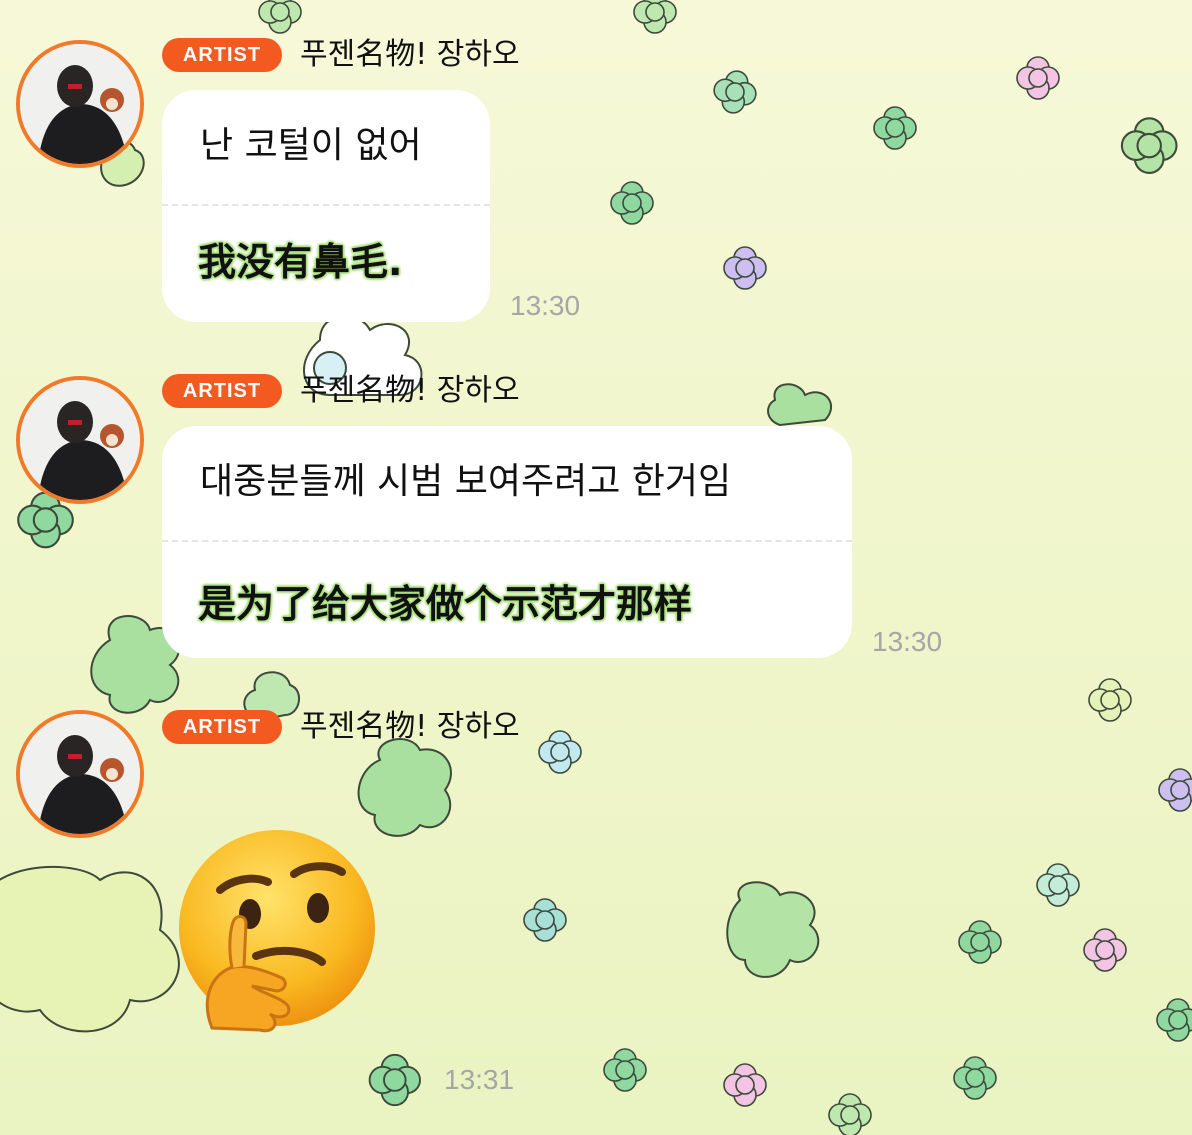  What do you see at coordinates (311, 145) in the screenshot?
I see `message-text-korean: 난 코털이 없어` at bounding box center [311, 145].